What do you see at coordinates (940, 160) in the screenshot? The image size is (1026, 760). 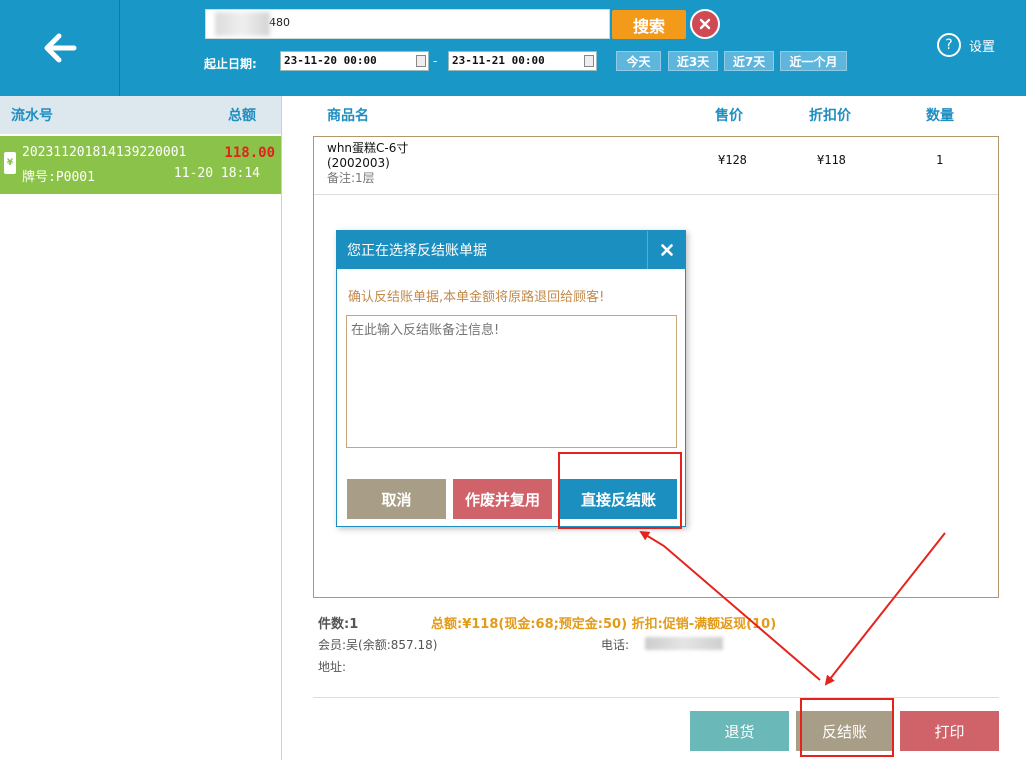 I see `goods-item-quantity: 1` at bounding box center [940, 160].